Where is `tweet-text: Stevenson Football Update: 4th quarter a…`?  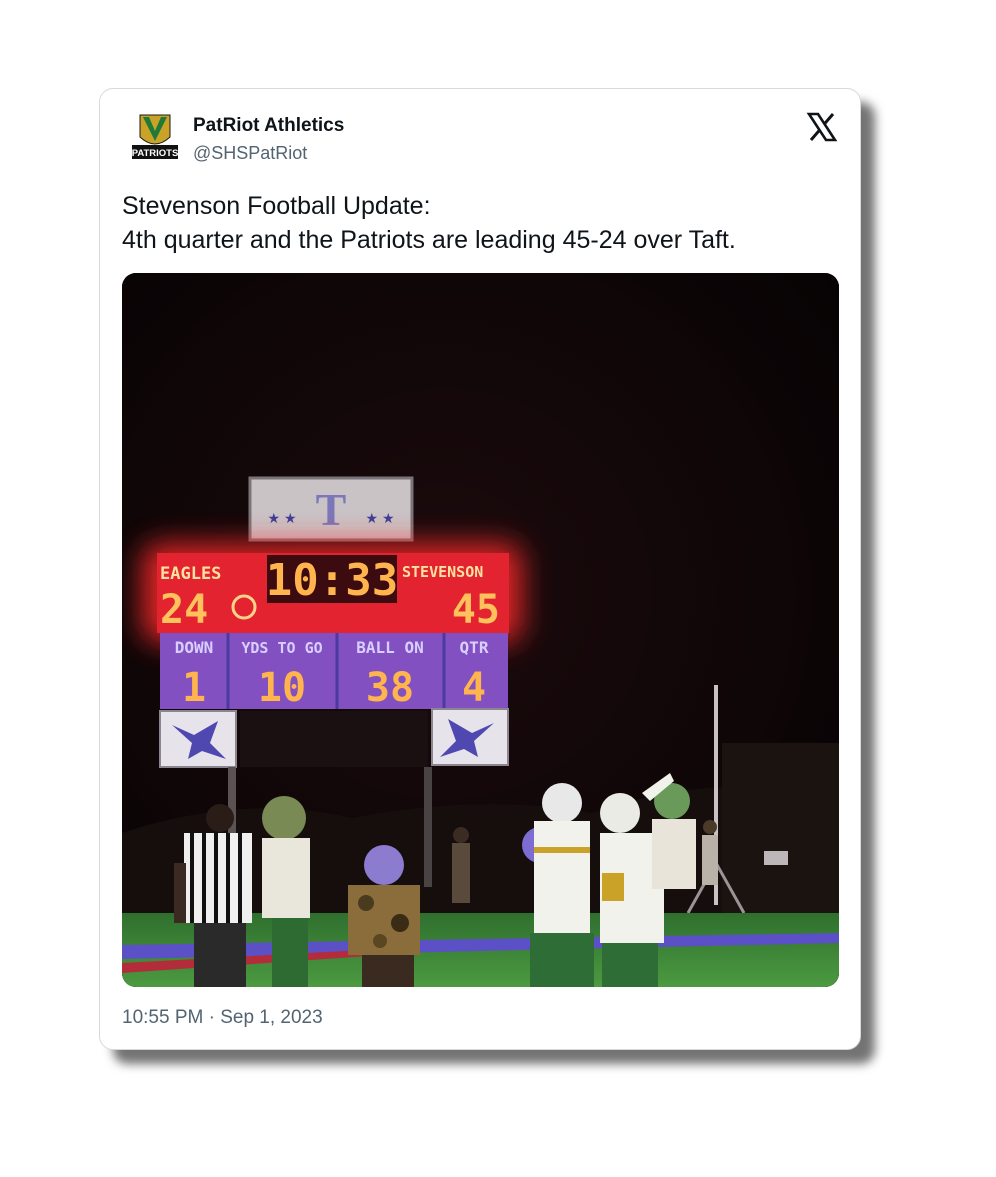 tweet-text: Stevenson Football Update: 4th quarter a… is located at coordinates (482, 223).